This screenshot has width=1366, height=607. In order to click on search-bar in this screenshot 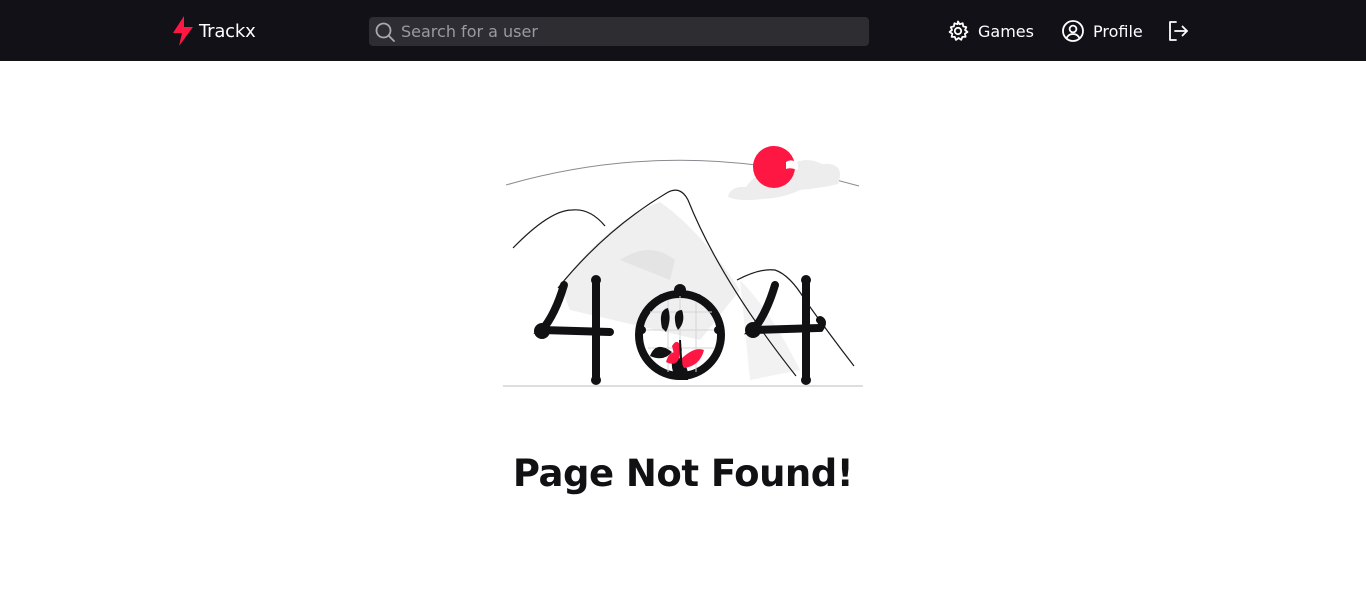, I will do `click(619, 31)`.